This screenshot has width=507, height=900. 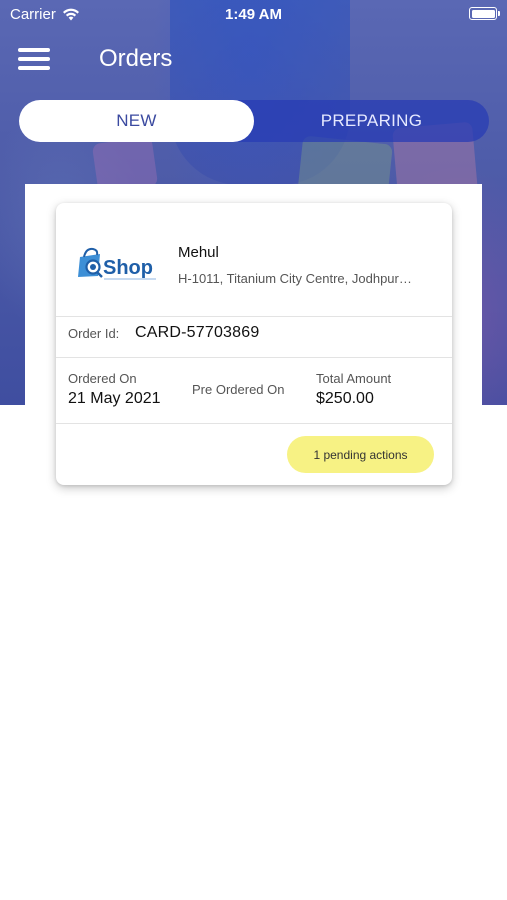 I want to click on status-bar: Carrier 1:49 AM, so click(x=253, y=14).